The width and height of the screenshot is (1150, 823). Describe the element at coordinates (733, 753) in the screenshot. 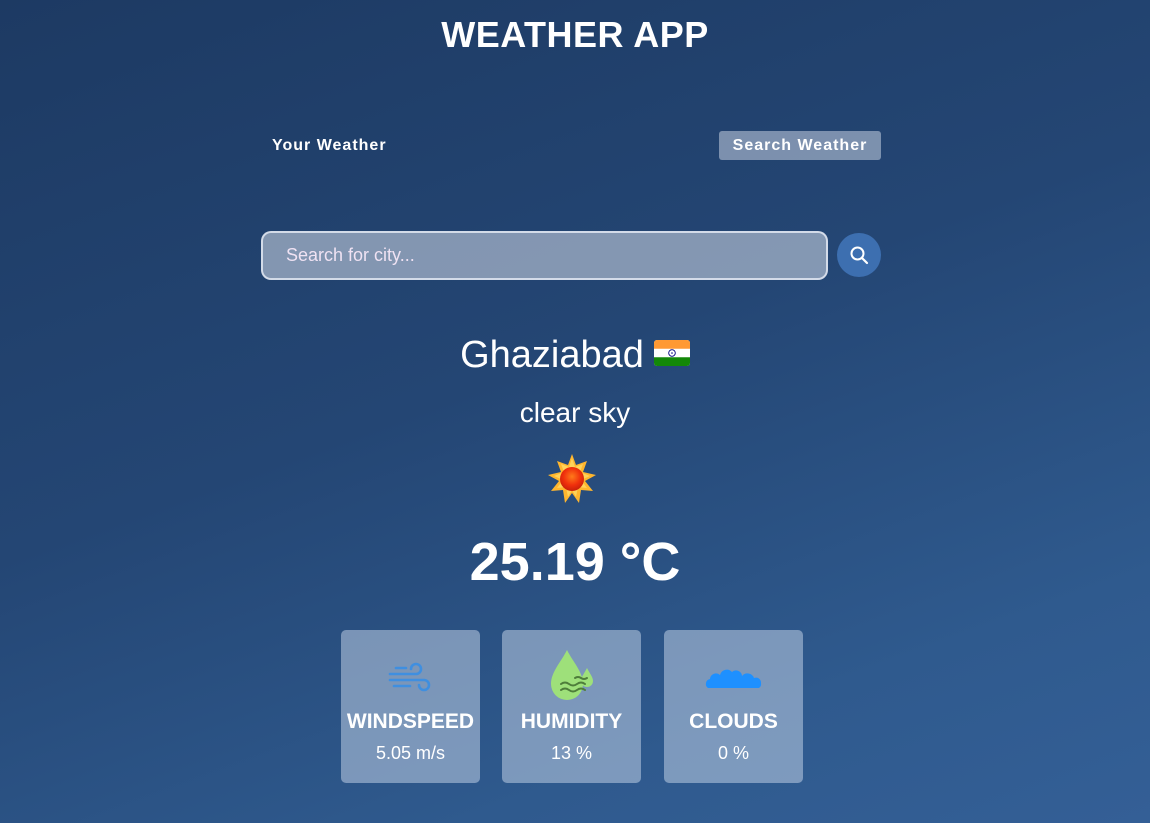

I see `clouds-value: 0 %` at that location.